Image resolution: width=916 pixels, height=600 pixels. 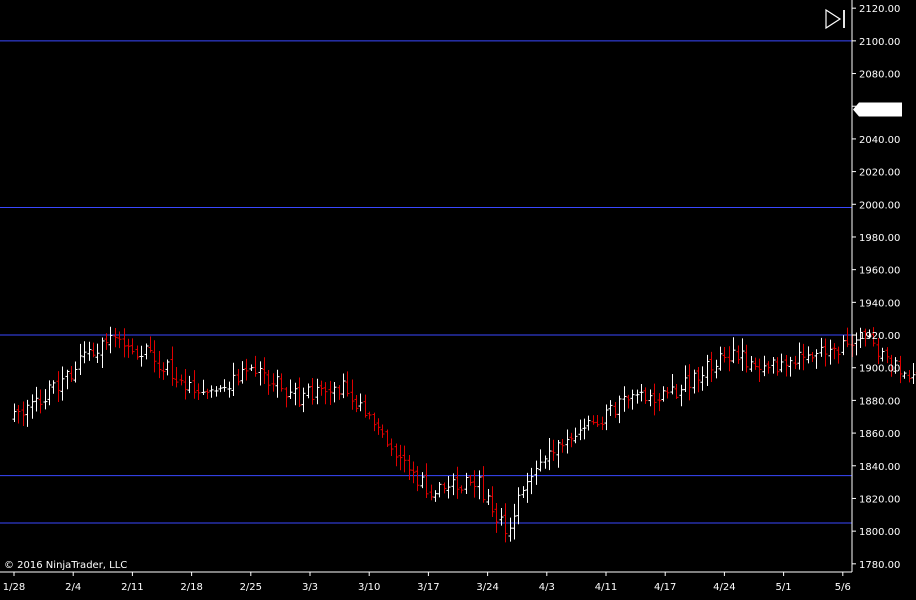 I want to click on price-tick-label: 1840.00, so click(x=879, y=467).